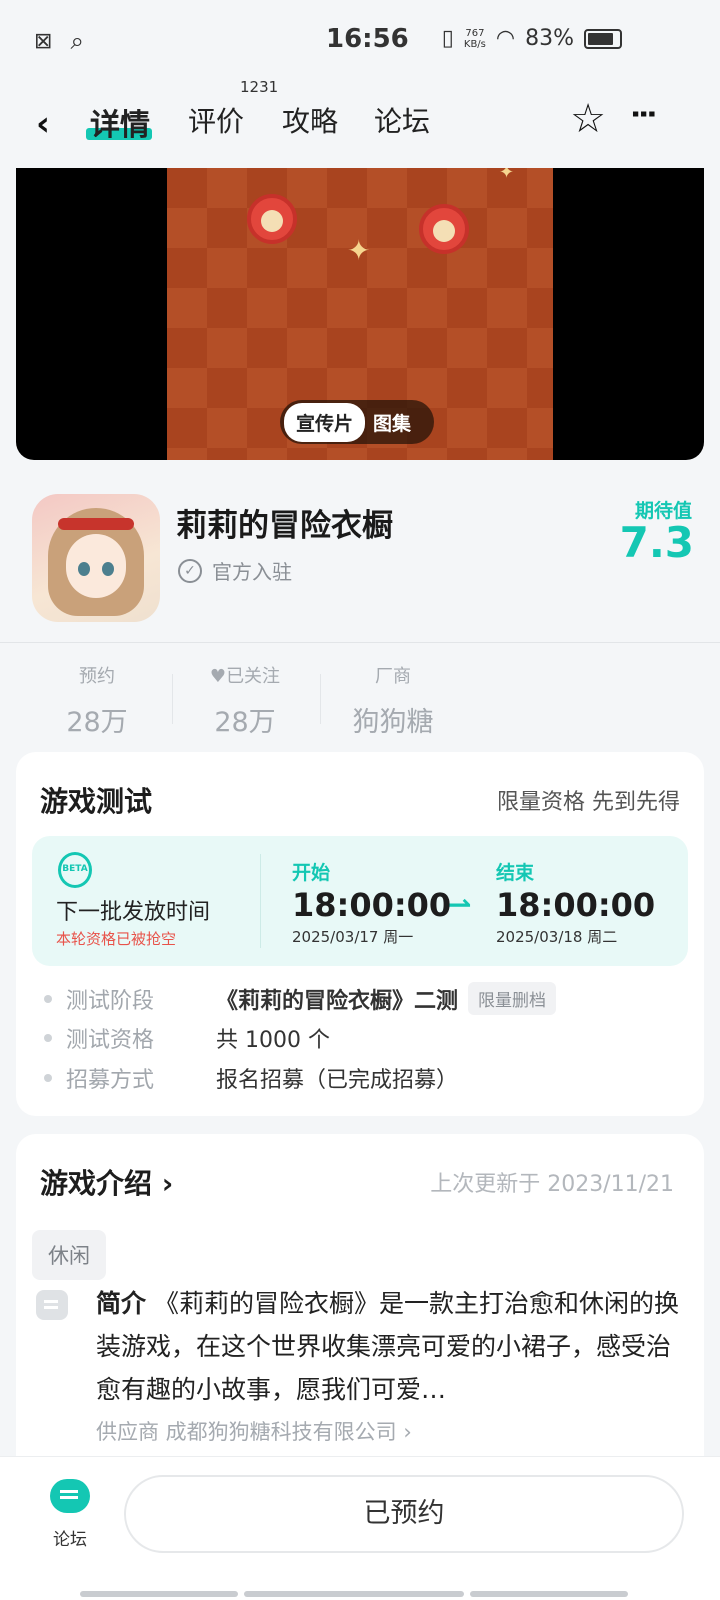 This screenshot has height=1600, width=720. Describe the element at coordinates (474, 44) in the screenshot. I see `network-speed-unit: KB/s` at that location.